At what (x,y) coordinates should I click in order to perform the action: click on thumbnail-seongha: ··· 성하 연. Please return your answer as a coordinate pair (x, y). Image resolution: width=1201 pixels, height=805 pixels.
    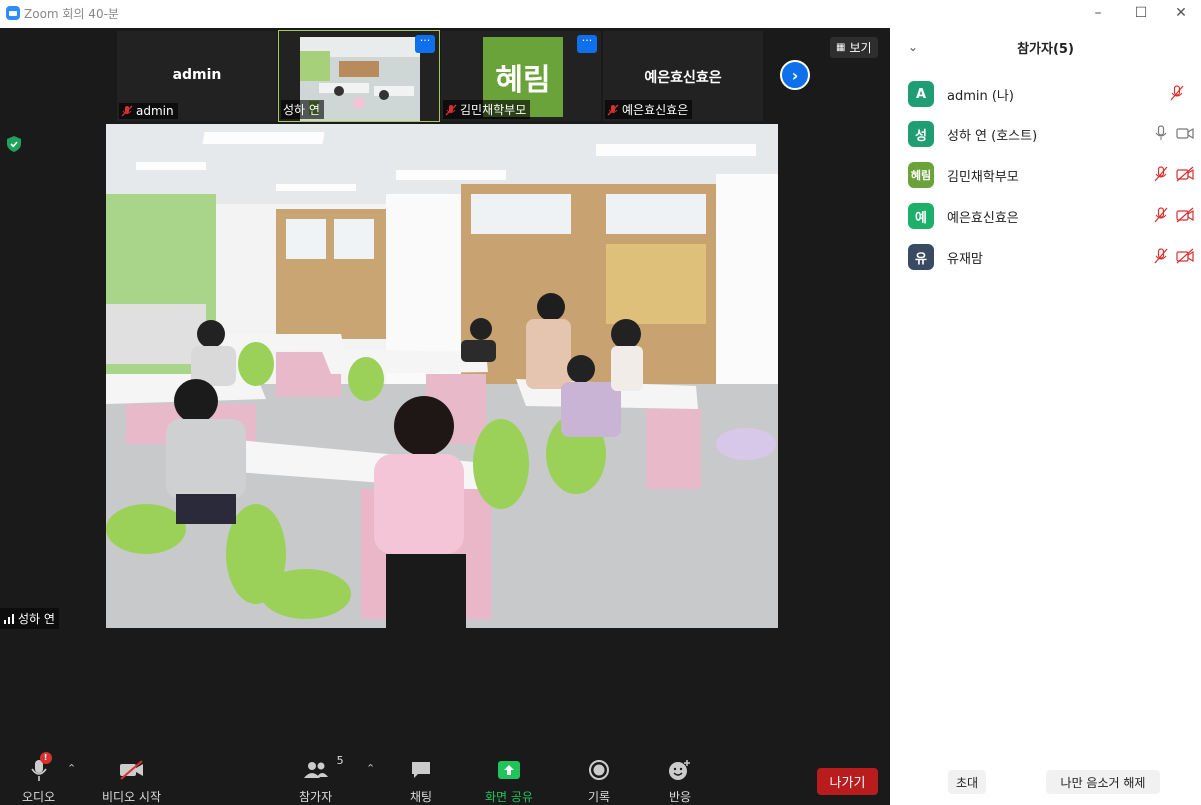
    Looking at the image, I should click on (359, 76).